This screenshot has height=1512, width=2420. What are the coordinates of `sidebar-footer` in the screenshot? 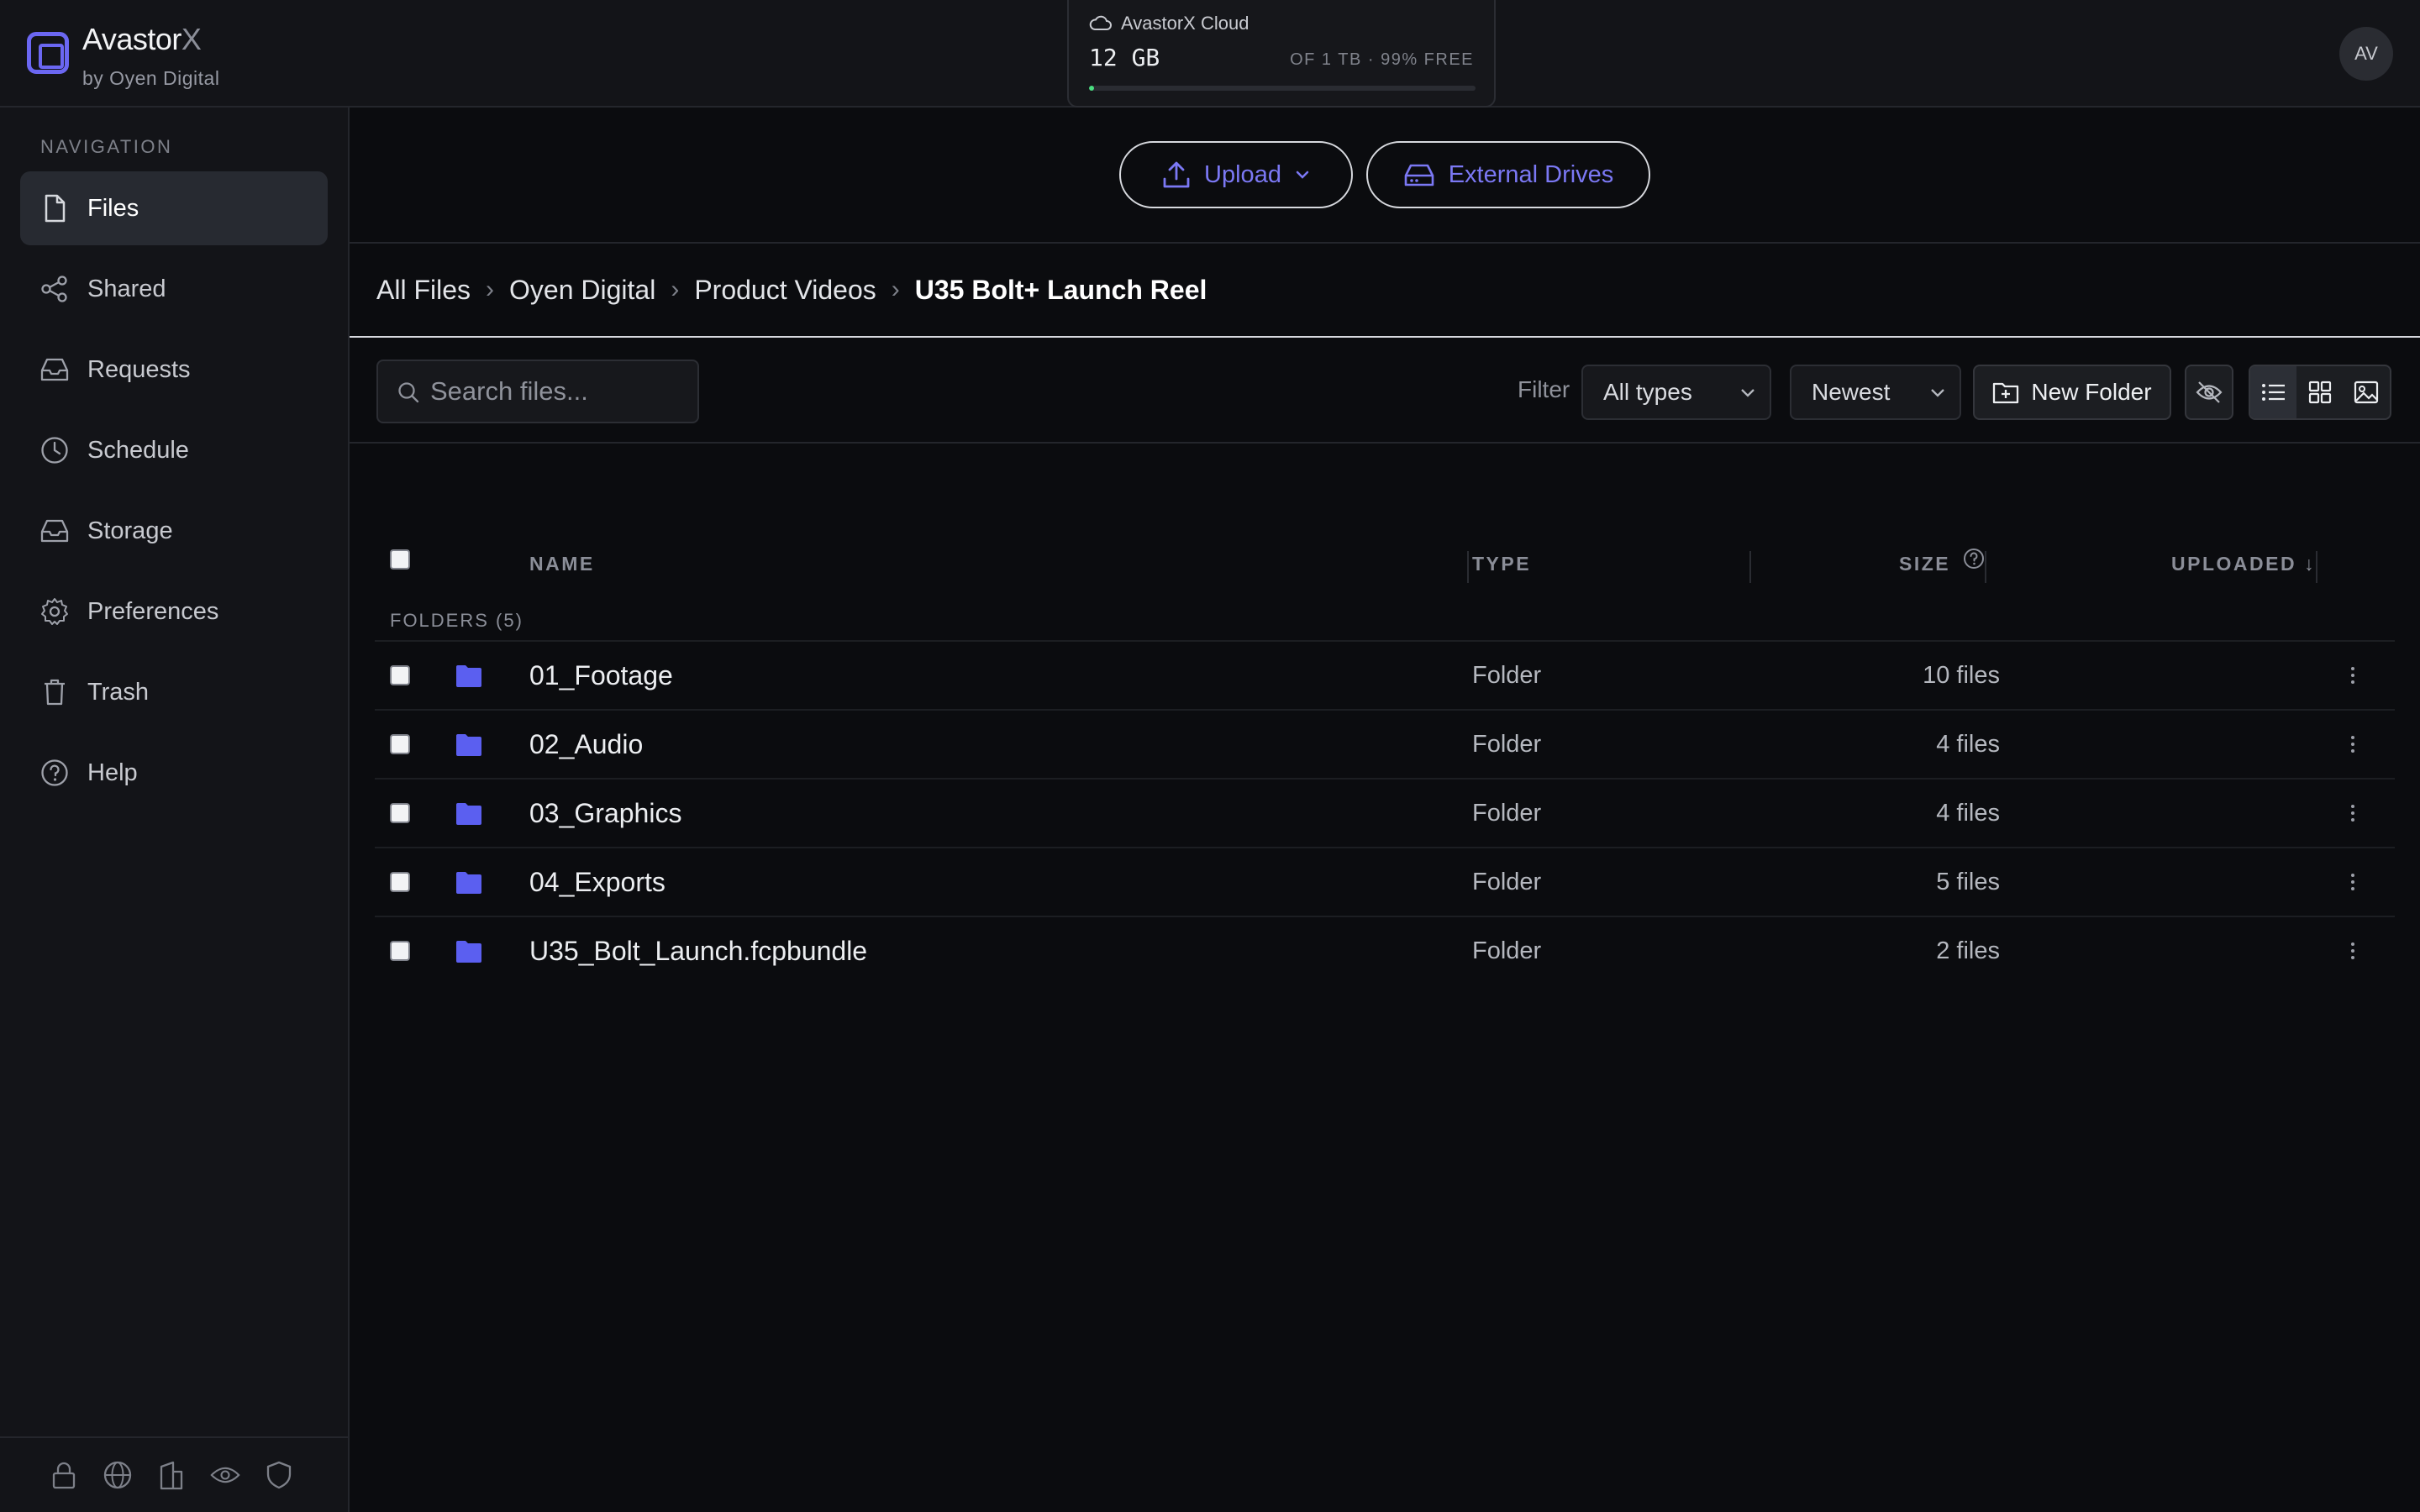 It's located at (174, 1474).